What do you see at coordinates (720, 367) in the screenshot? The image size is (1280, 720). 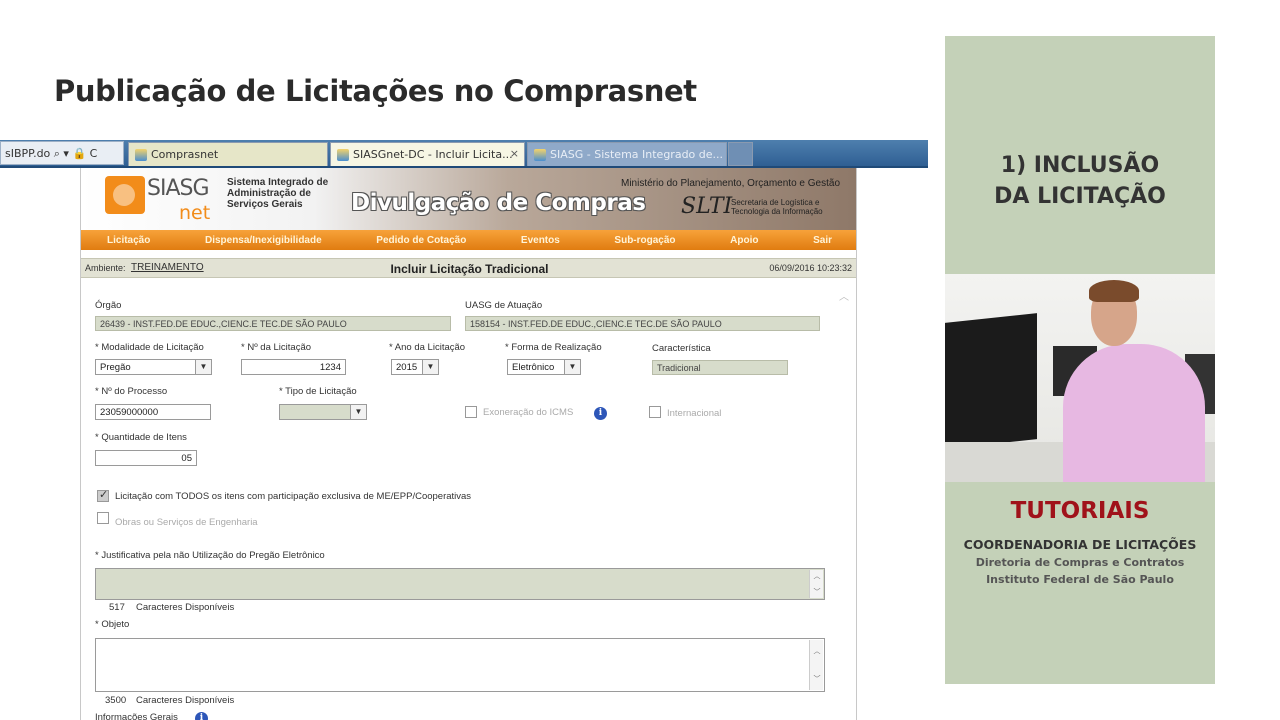 I see `caracteristica-field: Tradicional` at bounding box center [720, 367].